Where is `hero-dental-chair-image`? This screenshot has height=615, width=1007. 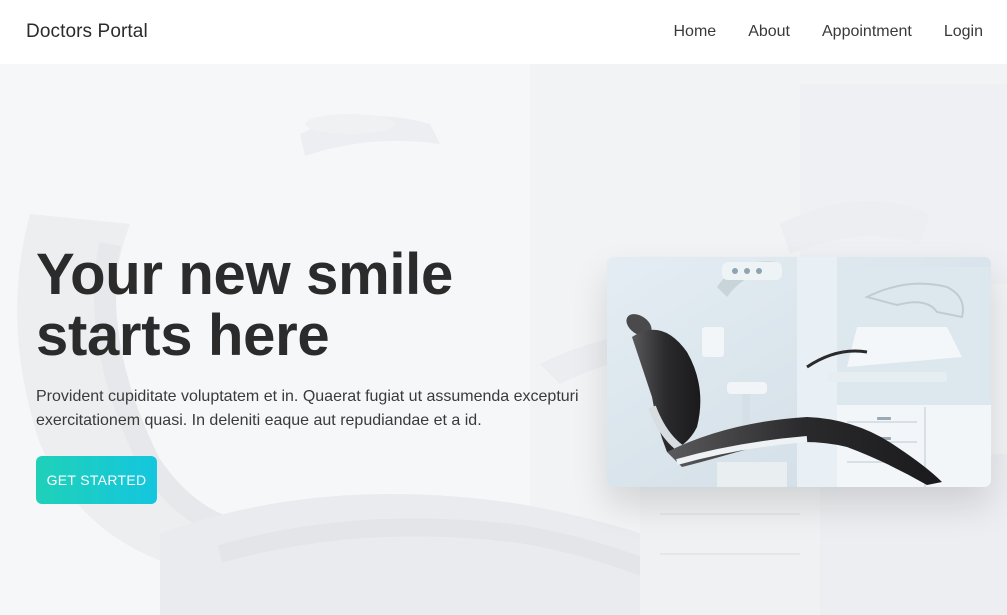 hero-dental-chair-image is located at coordinates (799, 372).